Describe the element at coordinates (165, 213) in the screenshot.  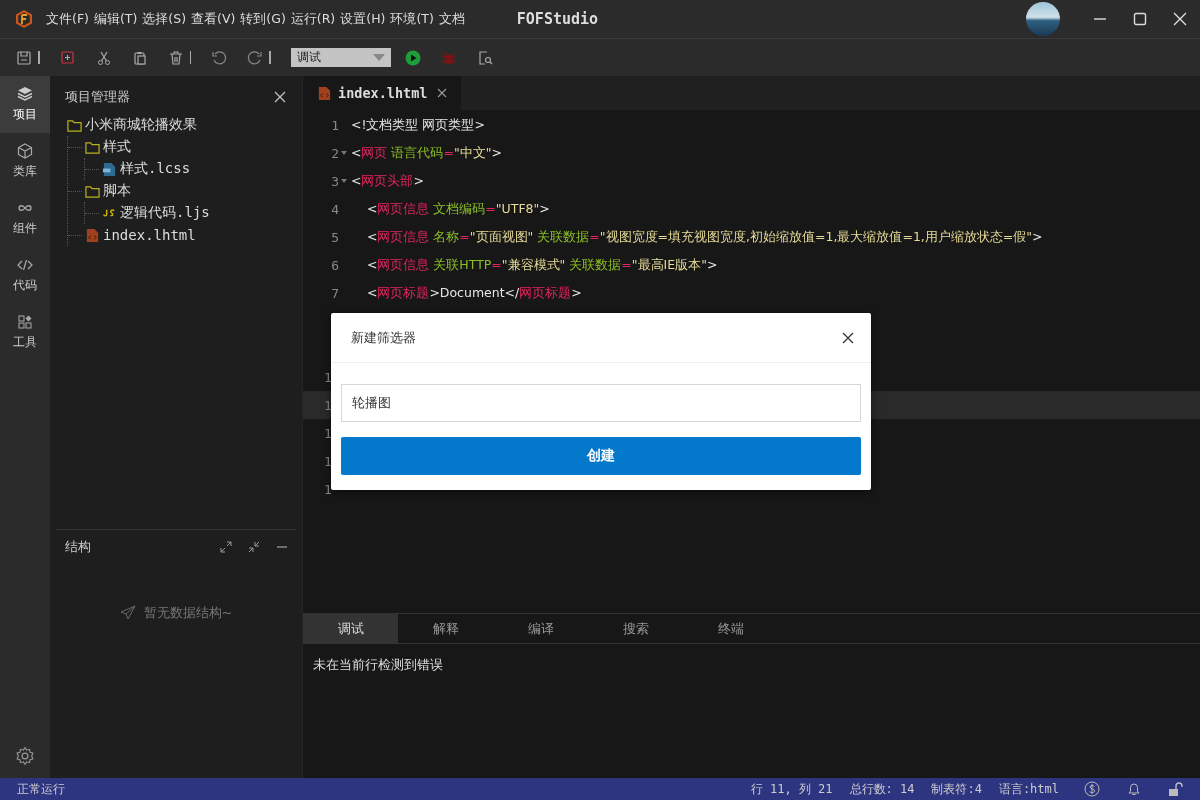
I see `tree-item: 逻辑代码.ljs` at that location.